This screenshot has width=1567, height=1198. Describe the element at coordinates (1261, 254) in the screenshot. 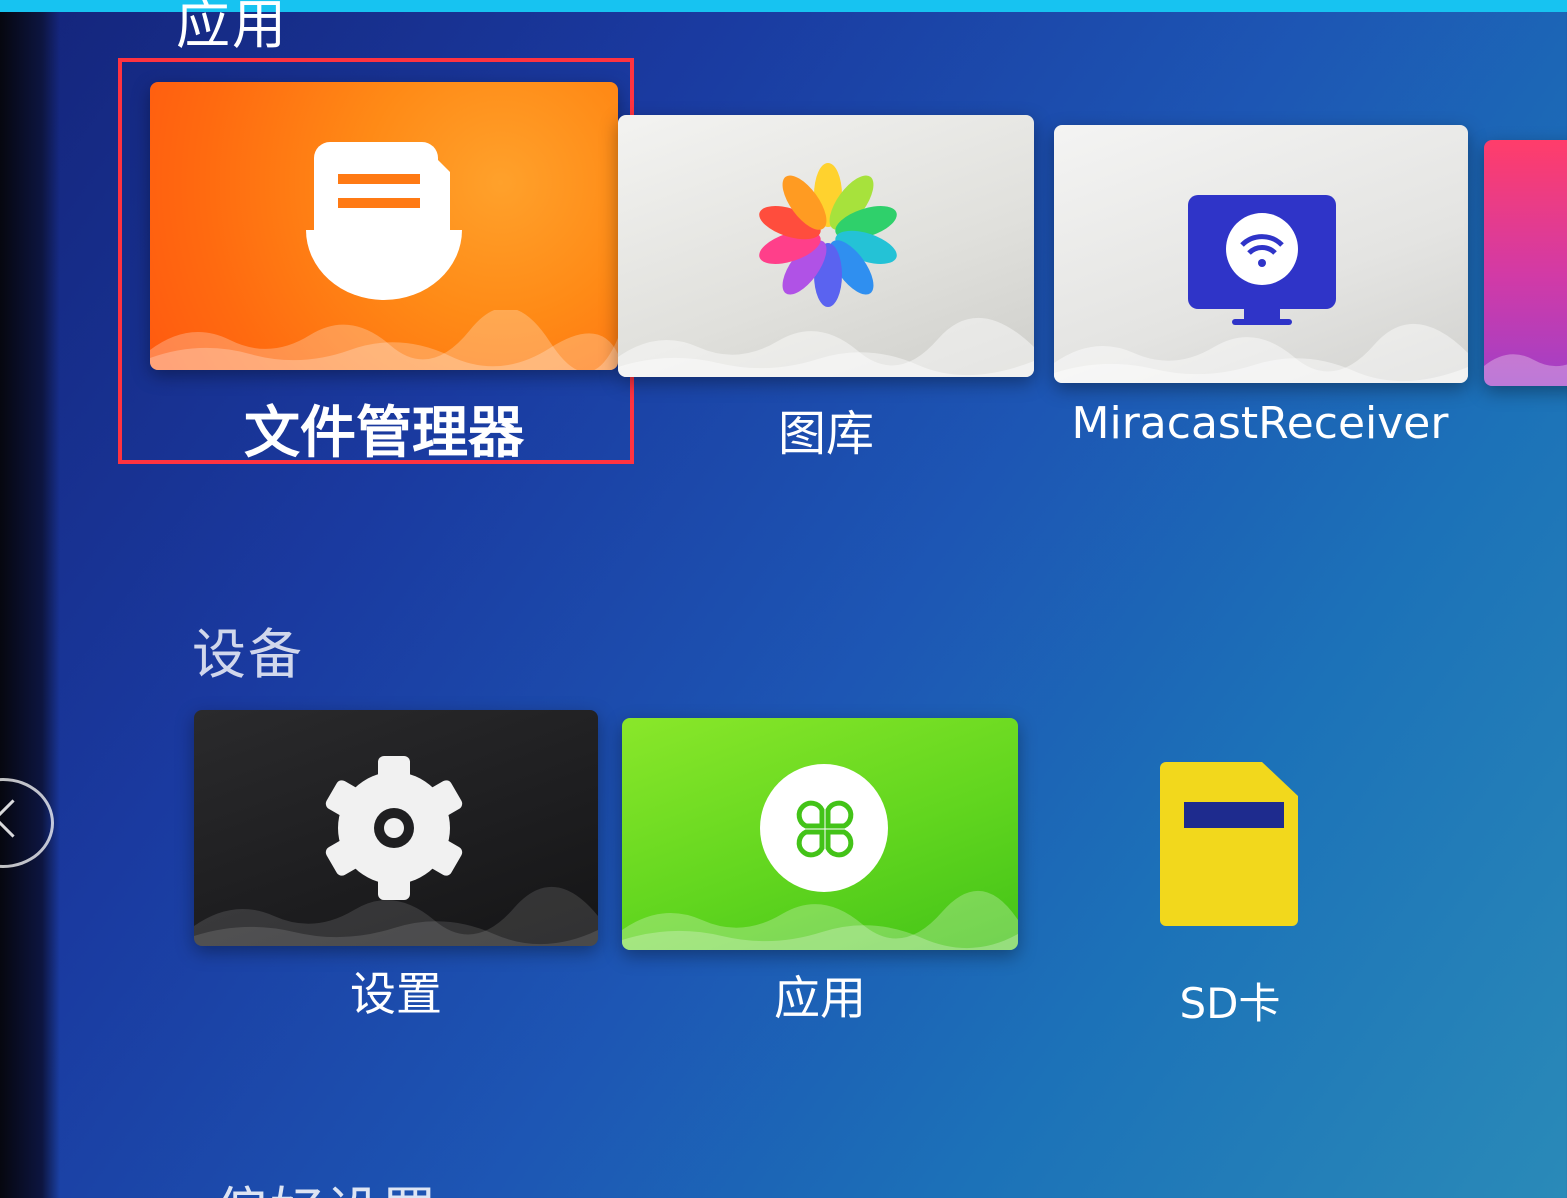

I see `tile-miracast-receiver` at that location.